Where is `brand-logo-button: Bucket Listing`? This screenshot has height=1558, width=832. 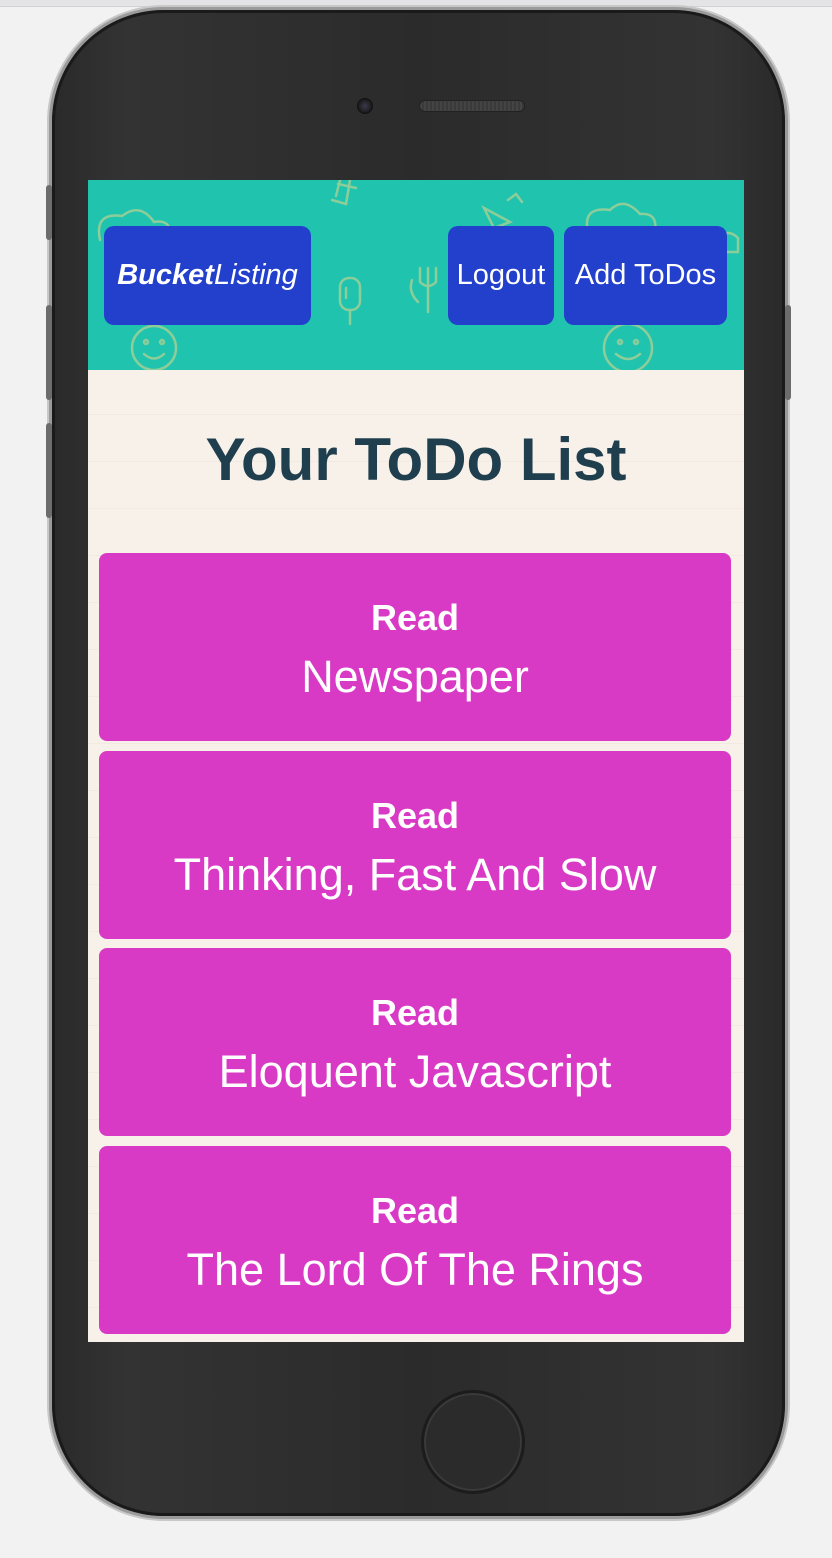
brand-logo-button: Bucket Listing is located at coordinates (207, 275).